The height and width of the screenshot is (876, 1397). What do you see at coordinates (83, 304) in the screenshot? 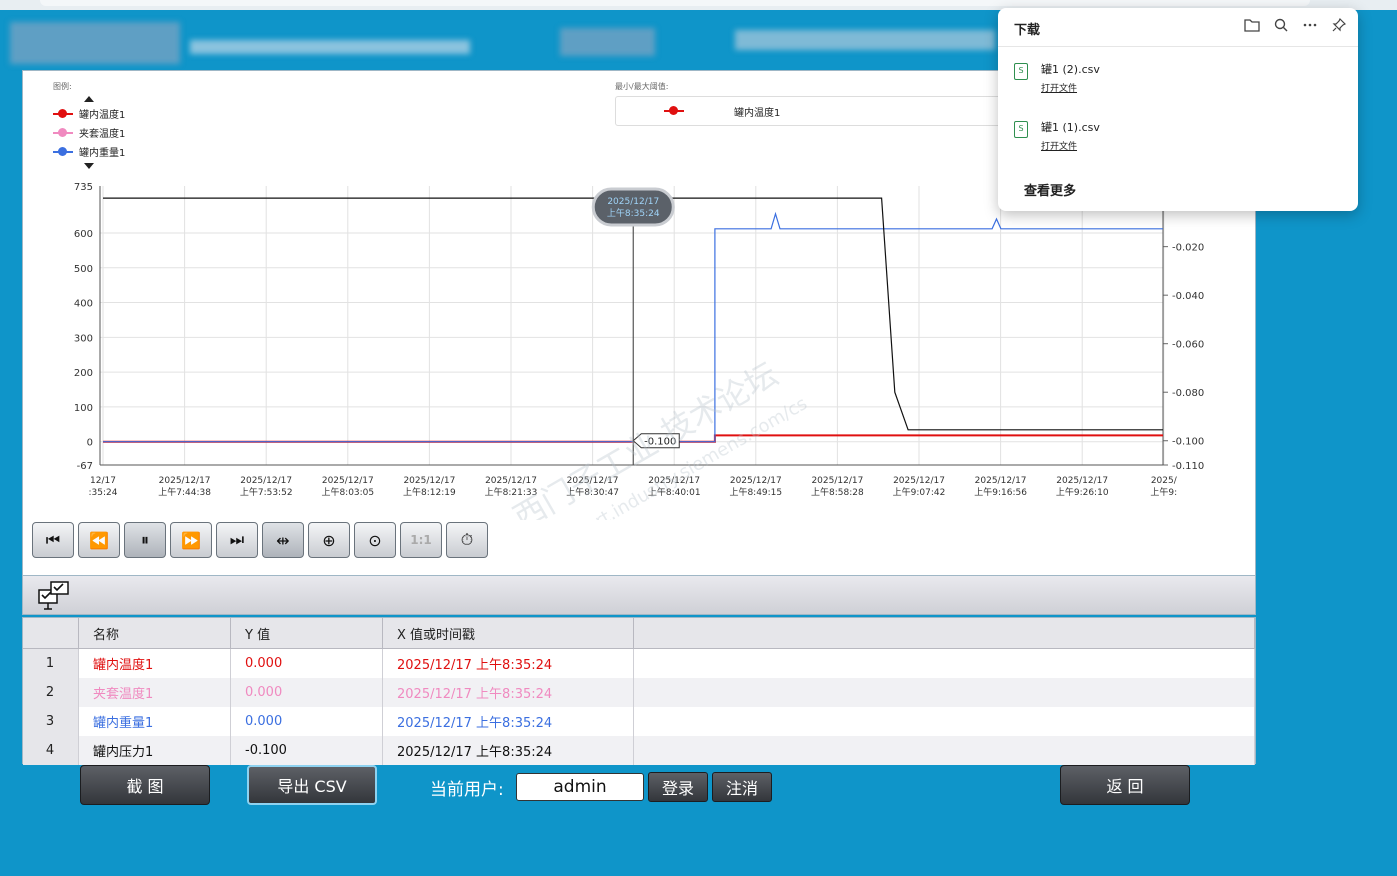
I see `y-left-tick-label: 400` at bounding box center [83, 304].